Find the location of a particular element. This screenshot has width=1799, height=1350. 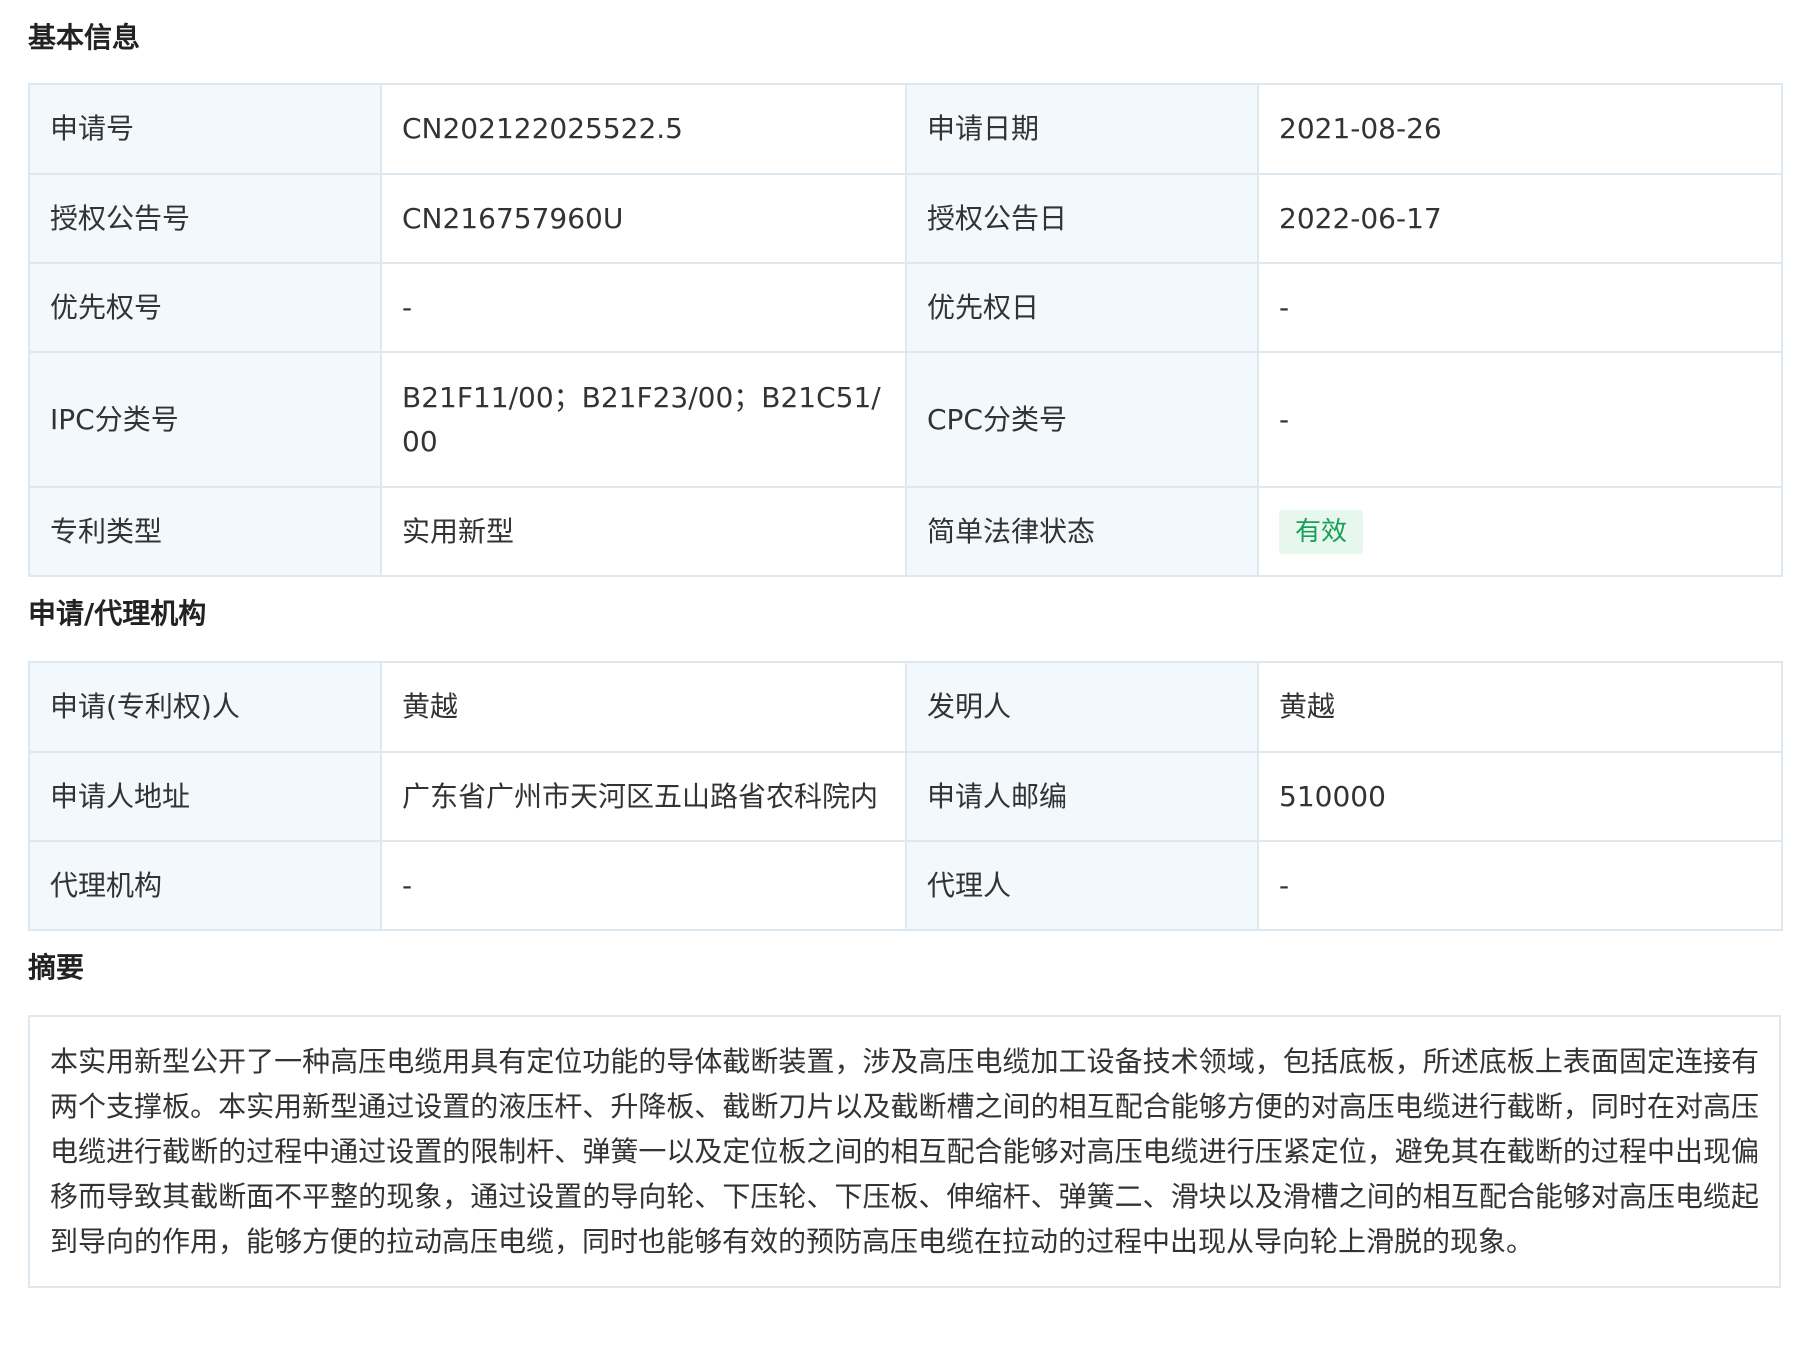

label-applicant: 申请(专利权)人 is located at coordinates (205, 707).